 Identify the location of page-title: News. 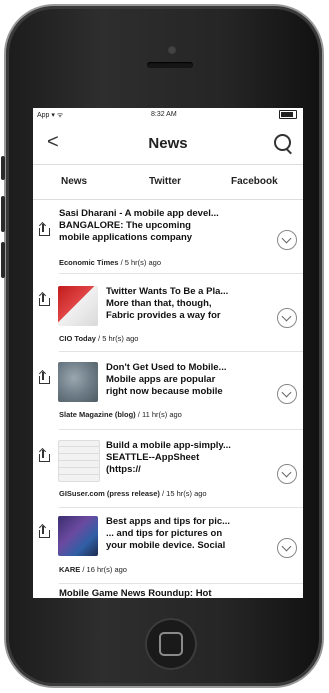
(168, 143).